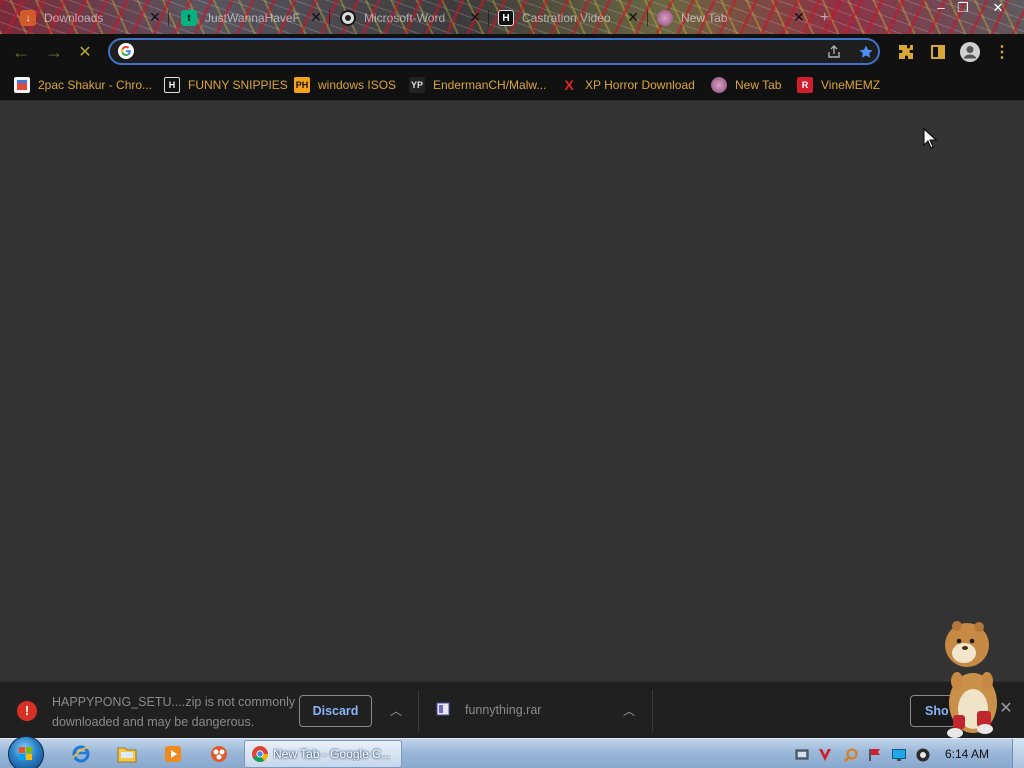 This screenshot has width=1024, height=768. What do you see at coordinates (875, 755) in the screenshot?
I see `flag-icon` at bounding box center [875, 755].